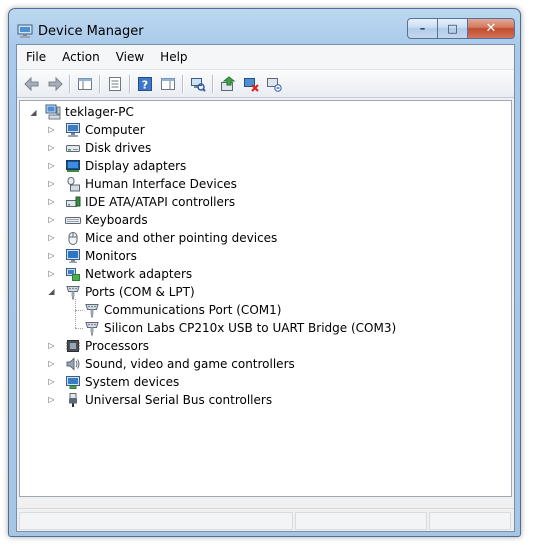  What do you see at coordinates (53, 112) in the screenshot?
I see `computer-root-icon` at bounding box center [53, 112].